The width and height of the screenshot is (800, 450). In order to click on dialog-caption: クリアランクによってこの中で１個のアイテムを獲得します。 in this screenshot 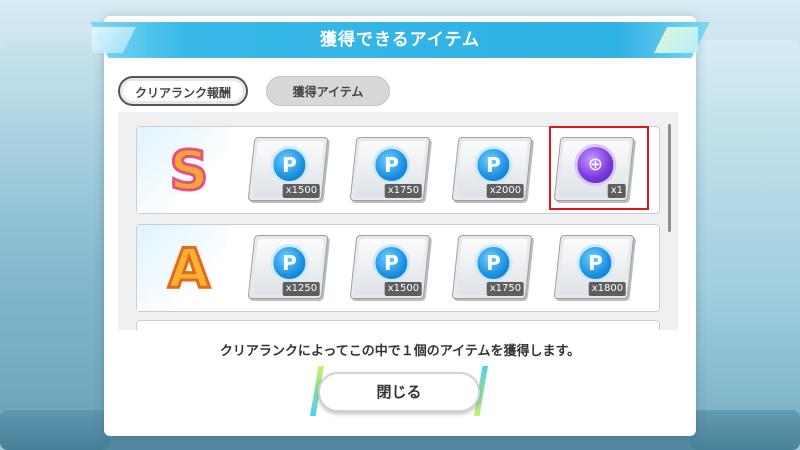, I will do `click(400, 351)`.